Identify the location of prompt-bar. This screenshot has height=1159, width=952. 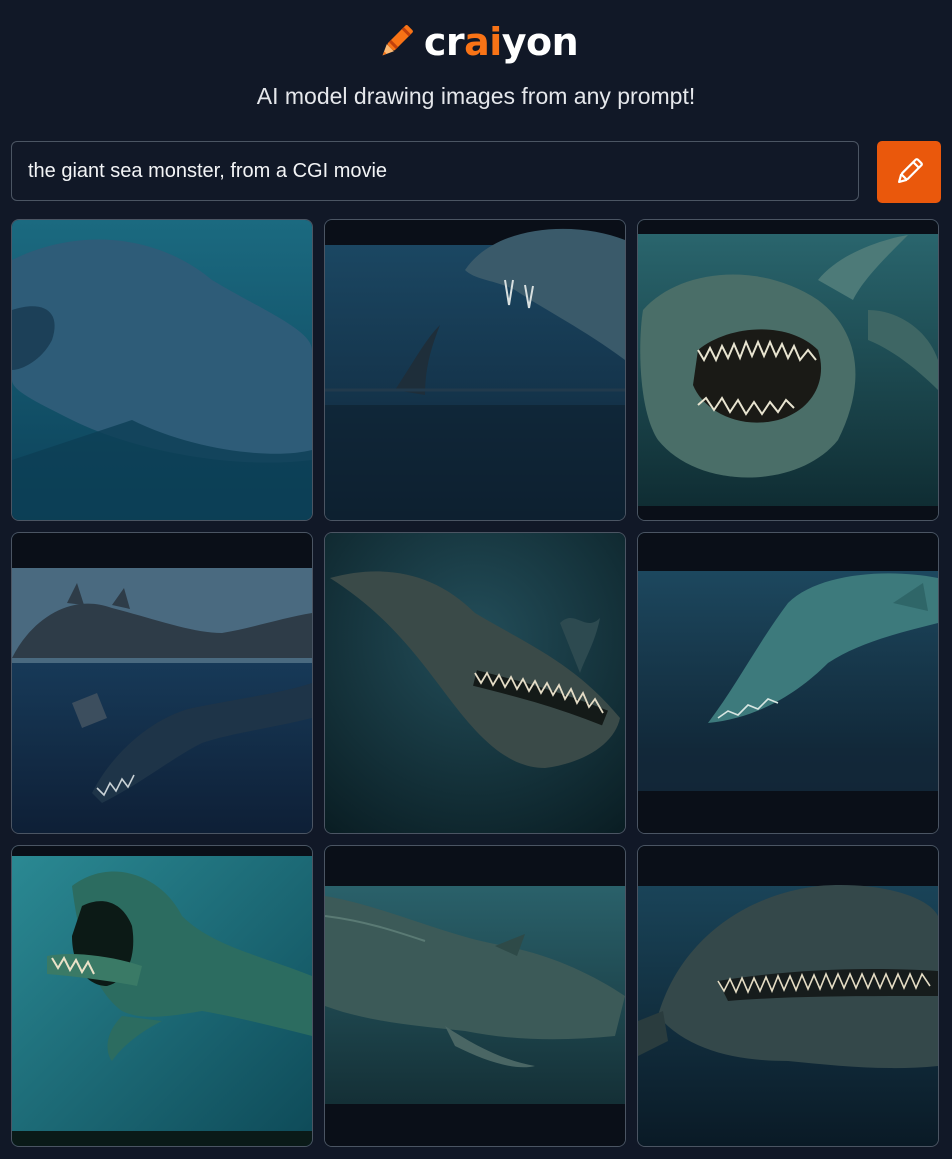
(476, 172).